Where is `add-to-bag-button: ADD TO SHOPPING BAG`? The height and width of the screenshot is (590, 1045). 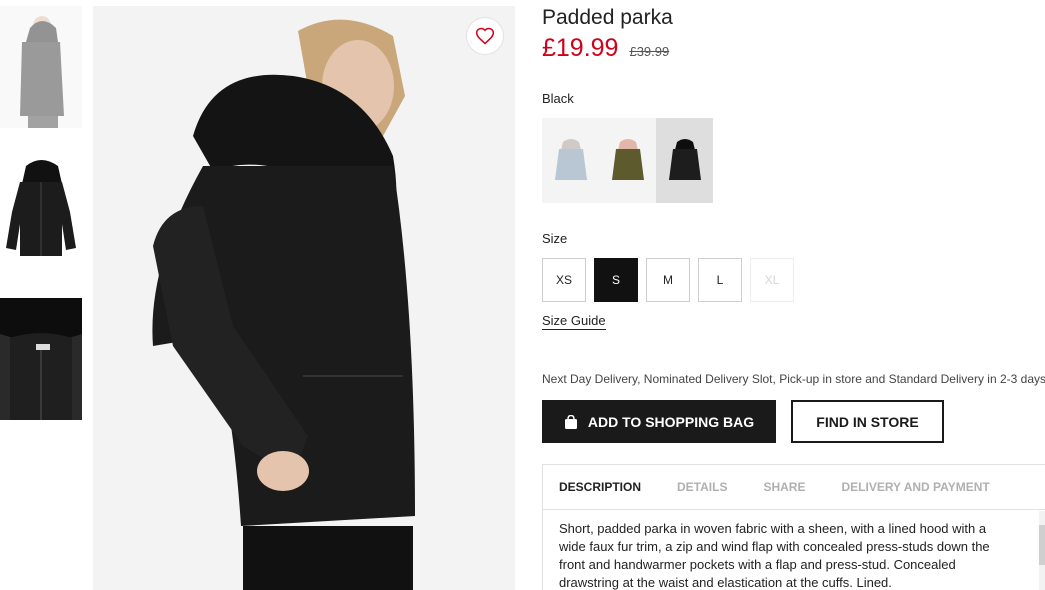 add-to-bag-button: ADD TO SHOPPING BAG is located at coordinates (659, 421).